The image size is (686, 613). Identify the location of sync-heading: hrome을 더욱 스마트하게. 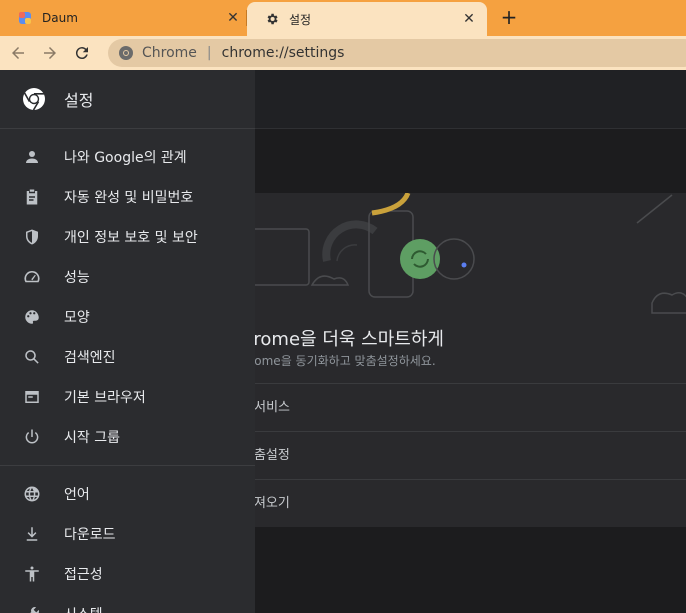
(343, 339).